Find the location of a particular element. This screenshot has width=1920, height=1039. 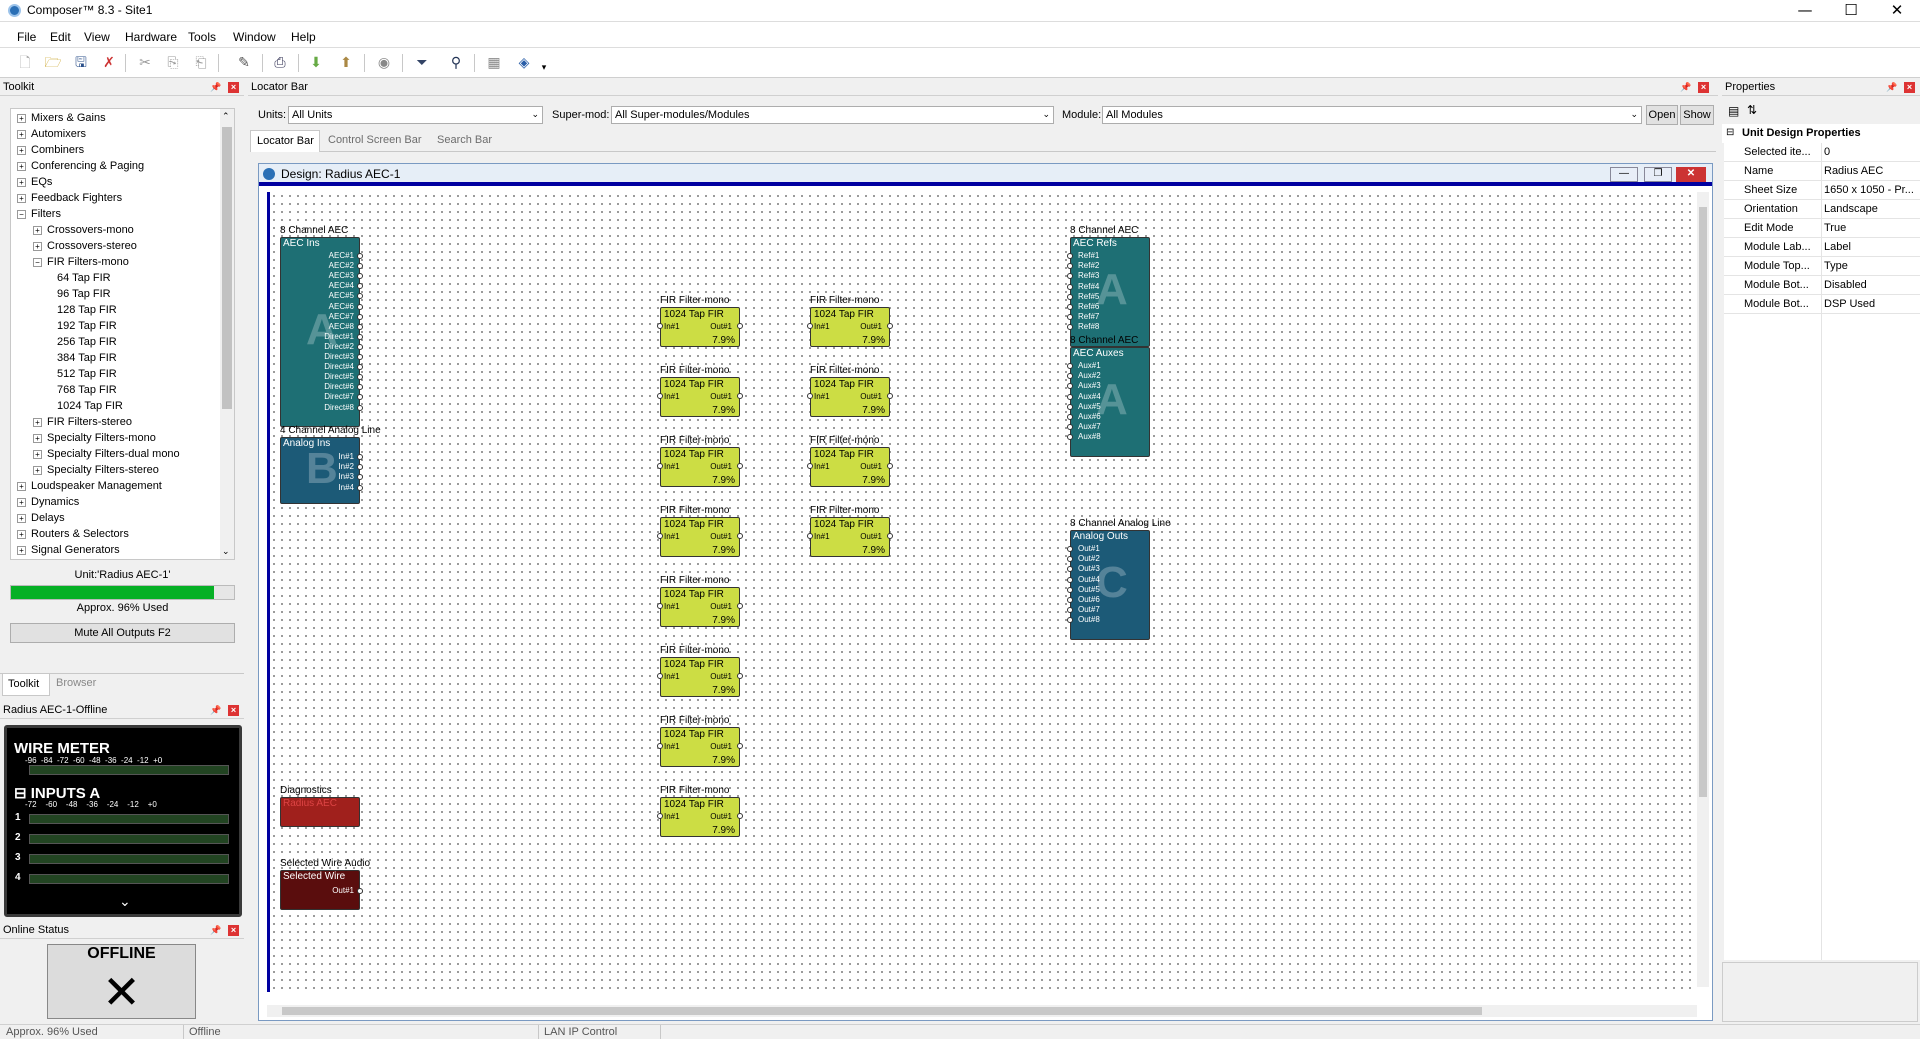

scroll-up-icon: ⌃ is located at coordinates (226, 116).